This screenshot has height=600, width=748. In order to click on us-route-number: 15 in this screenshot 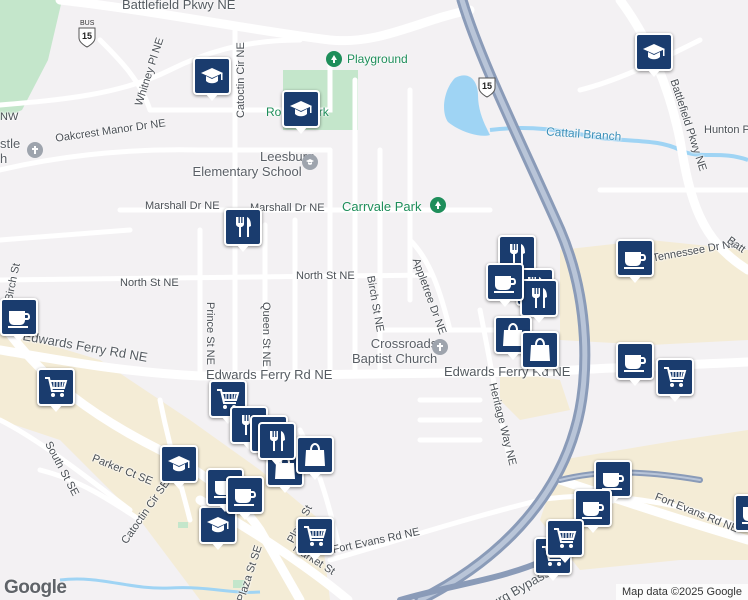, I will do `click(487, 86)`.